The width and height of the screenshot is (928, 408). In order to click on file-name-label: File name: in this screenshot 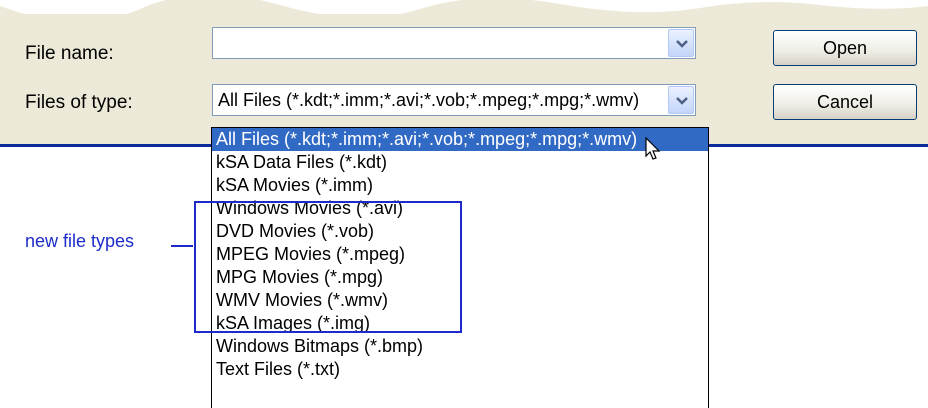, I will do `click(69, 53)`.